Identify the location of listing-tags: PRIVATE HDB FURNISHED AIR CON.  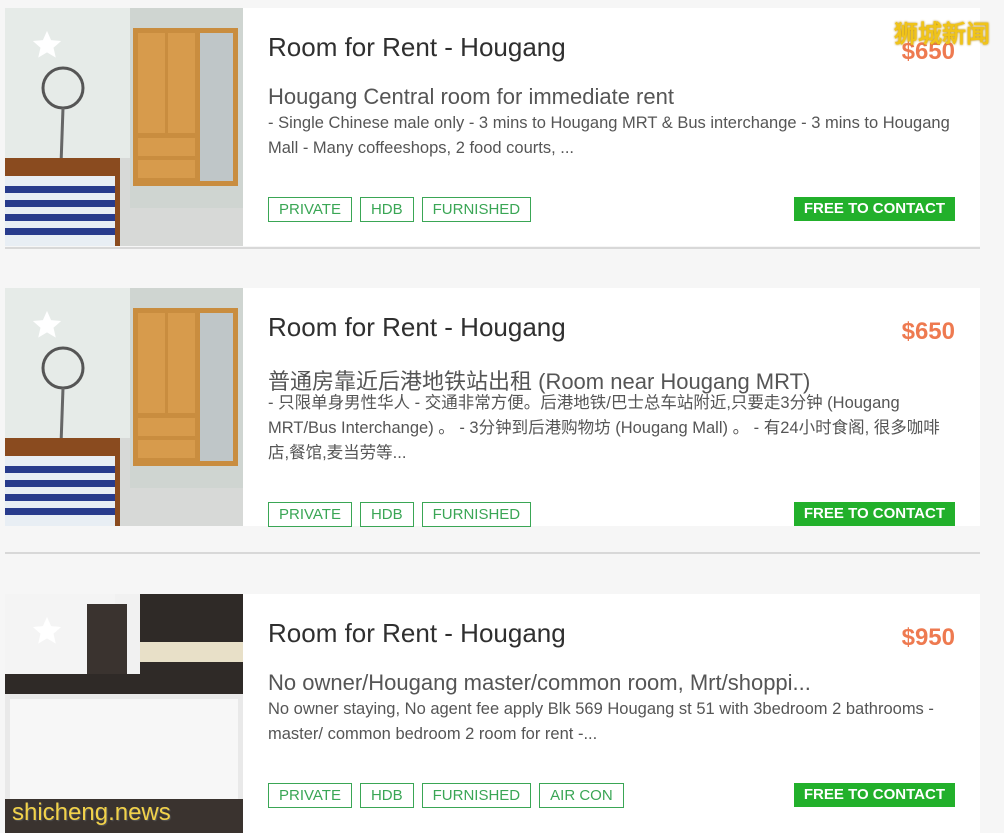
(446, 795).